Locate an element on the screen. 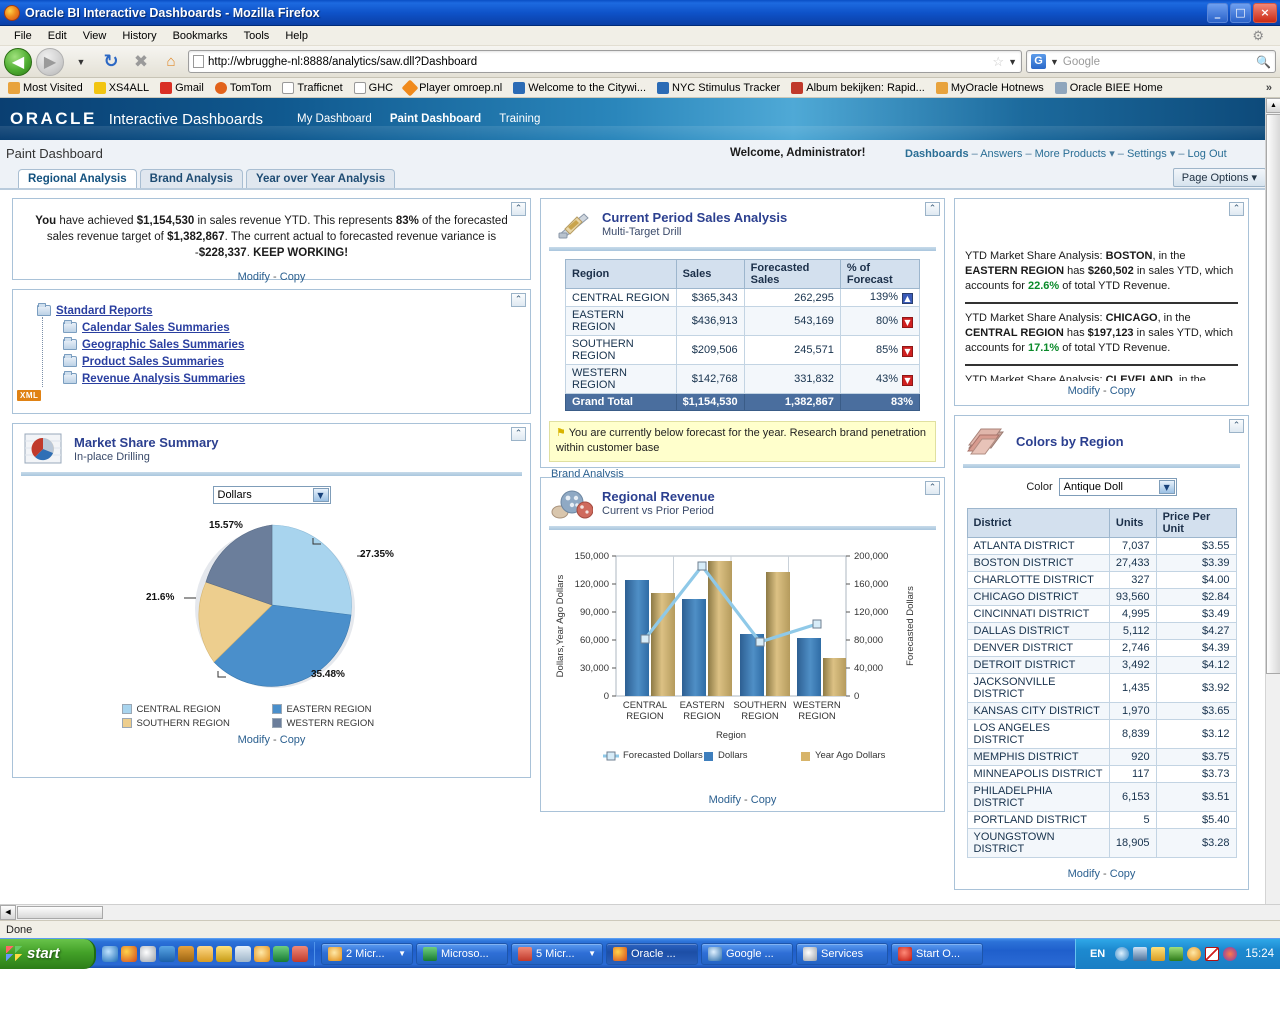  tree-link-product-sales-summaries: Product Sales Summaries is located at coordinates (153, 362).